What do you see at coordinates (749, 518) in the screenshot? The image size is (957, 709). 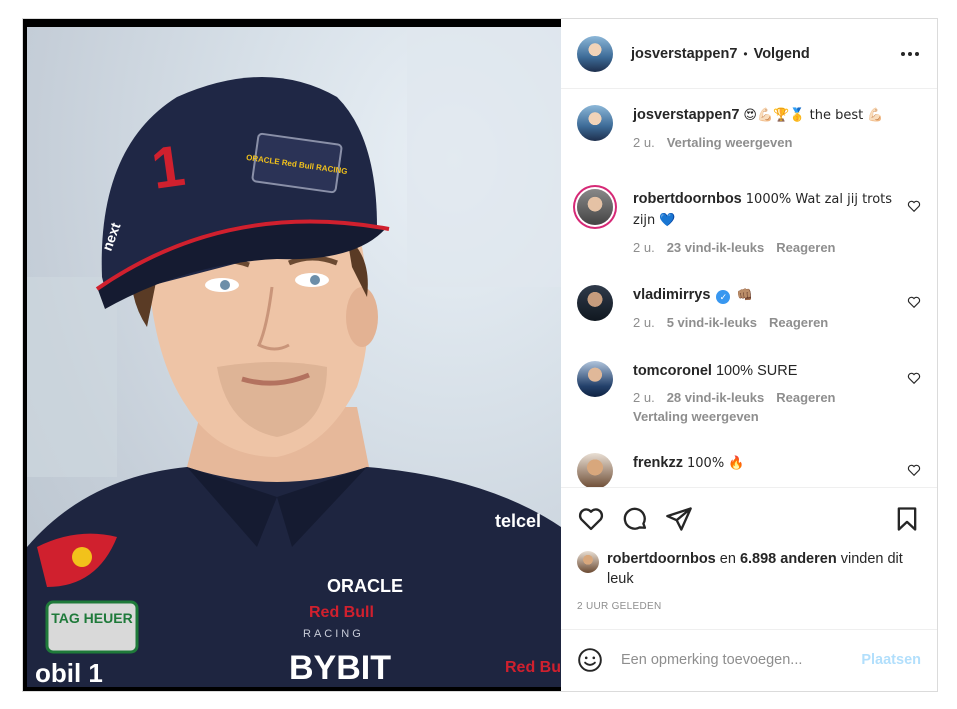 I see `action-bar` at bounding box center [749, 518].